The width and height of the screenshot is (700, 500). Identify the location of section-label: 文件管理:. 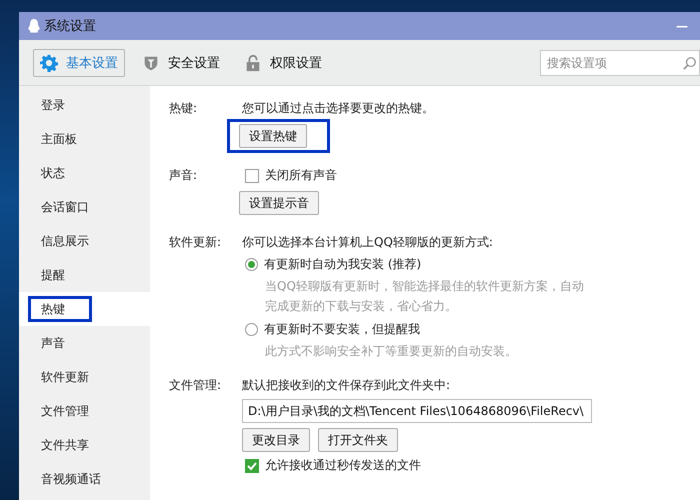
(195, 385).